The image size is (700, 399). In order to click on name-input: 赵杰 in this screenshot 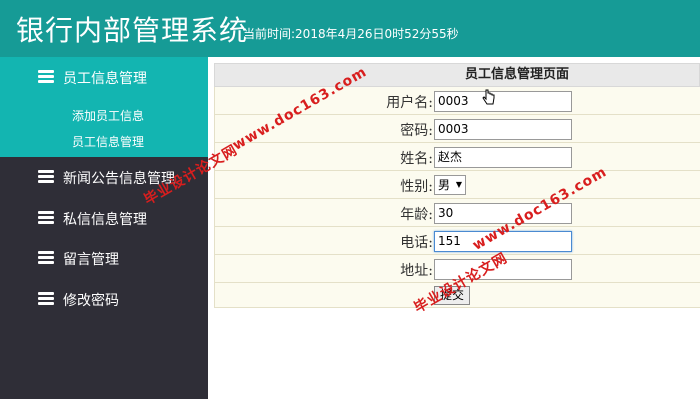, I will do `click(503, 157)`.